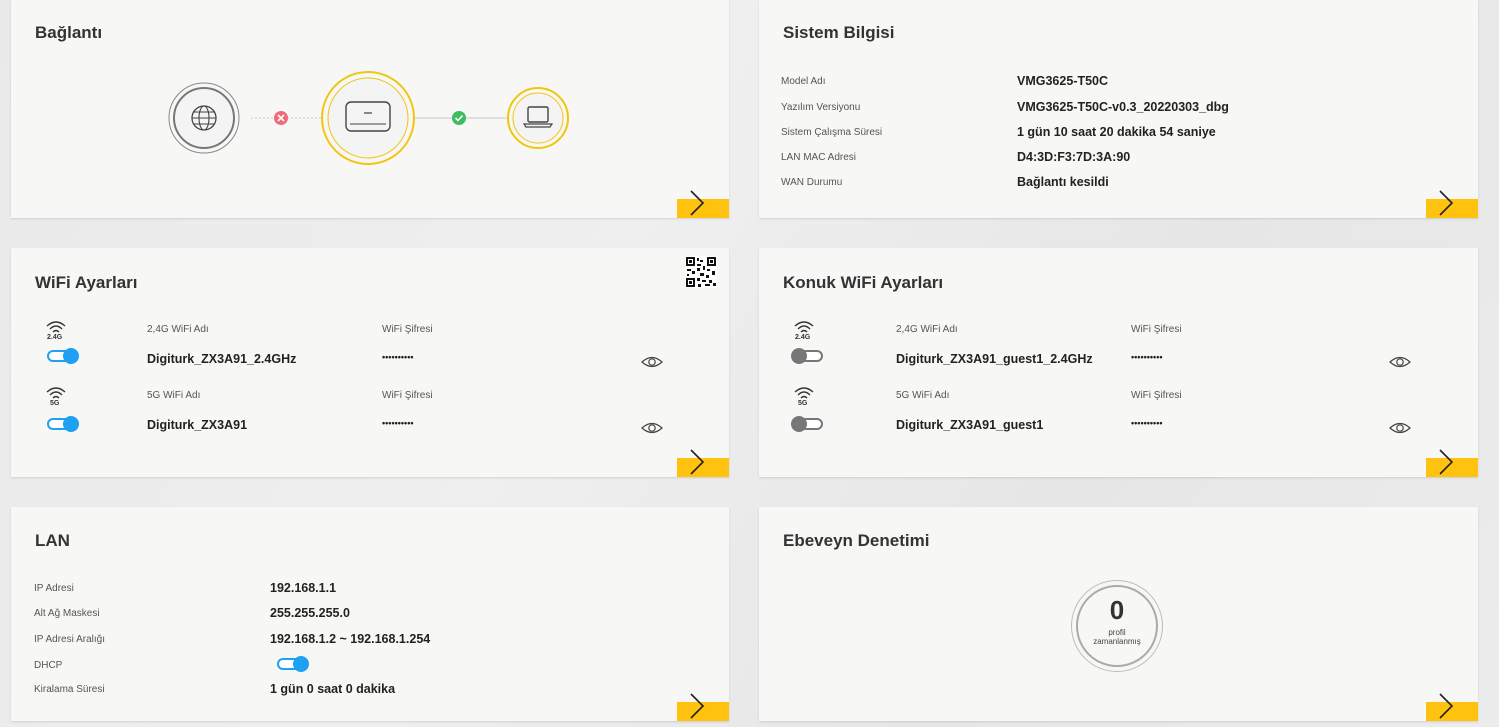 This screenshot has width=1499, height=727. Describe the element at coordinates (923, 395) in the screenshot. I see `guest-5g-name-label: 5G WiFi Adı` at that location.